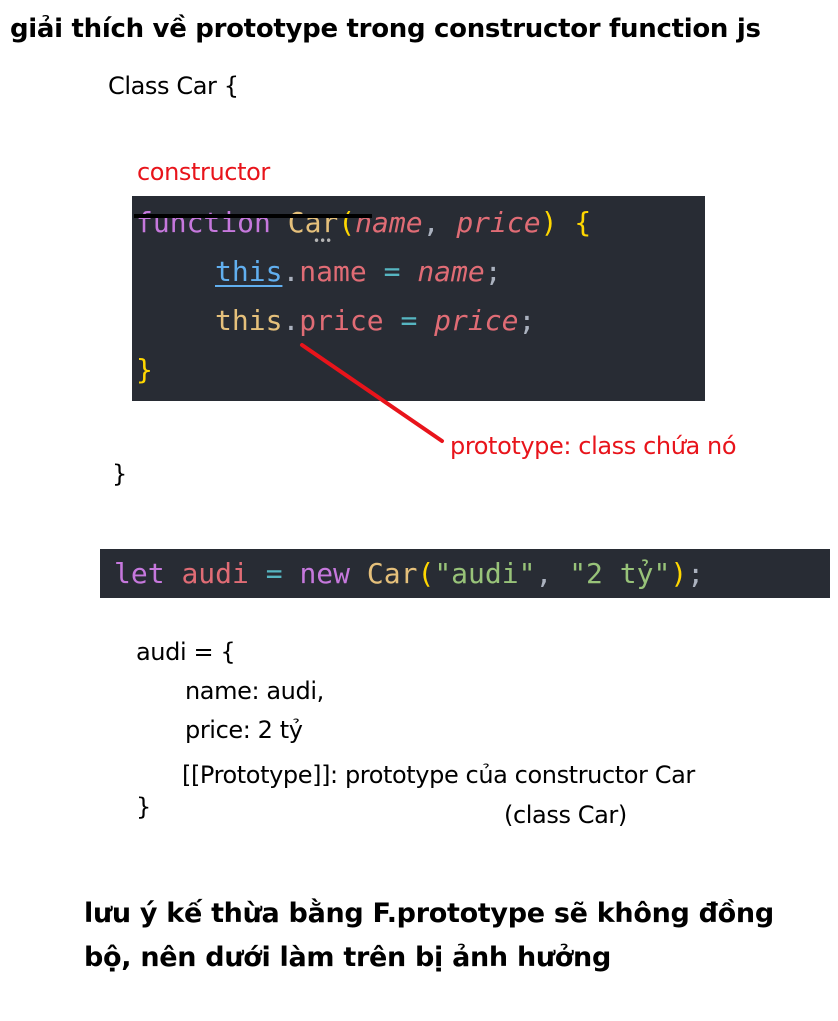  I want to click on code-line-instantiation: let audi = new Car("audi", "2 tỷ");, so click(409, 573).